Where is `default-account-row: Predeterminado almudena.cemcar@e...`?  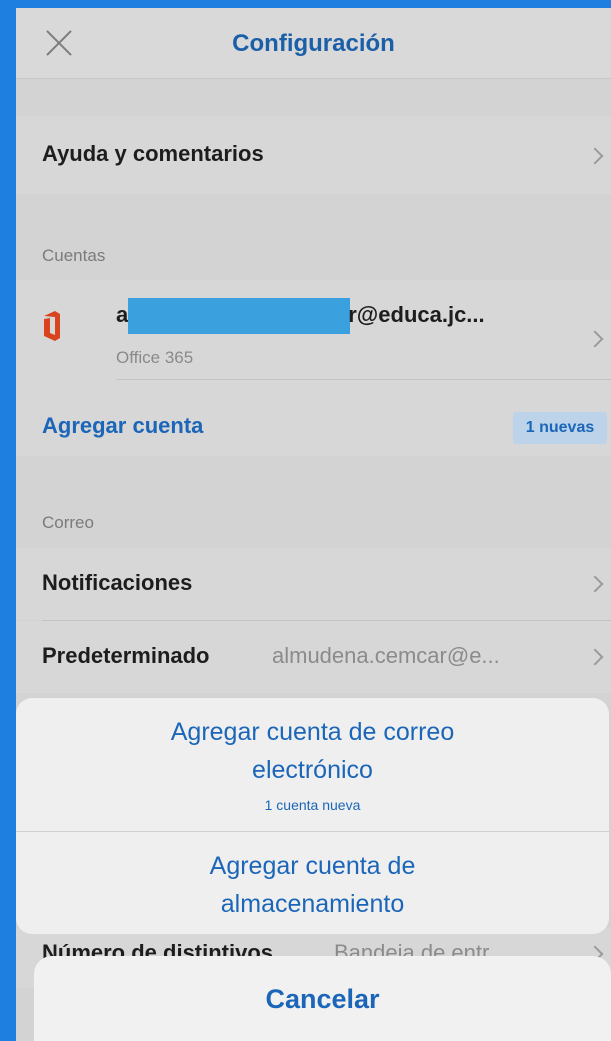 default-account-row: Predeterminado almudena.cemcar@e... is located at coordinates (313, 657).